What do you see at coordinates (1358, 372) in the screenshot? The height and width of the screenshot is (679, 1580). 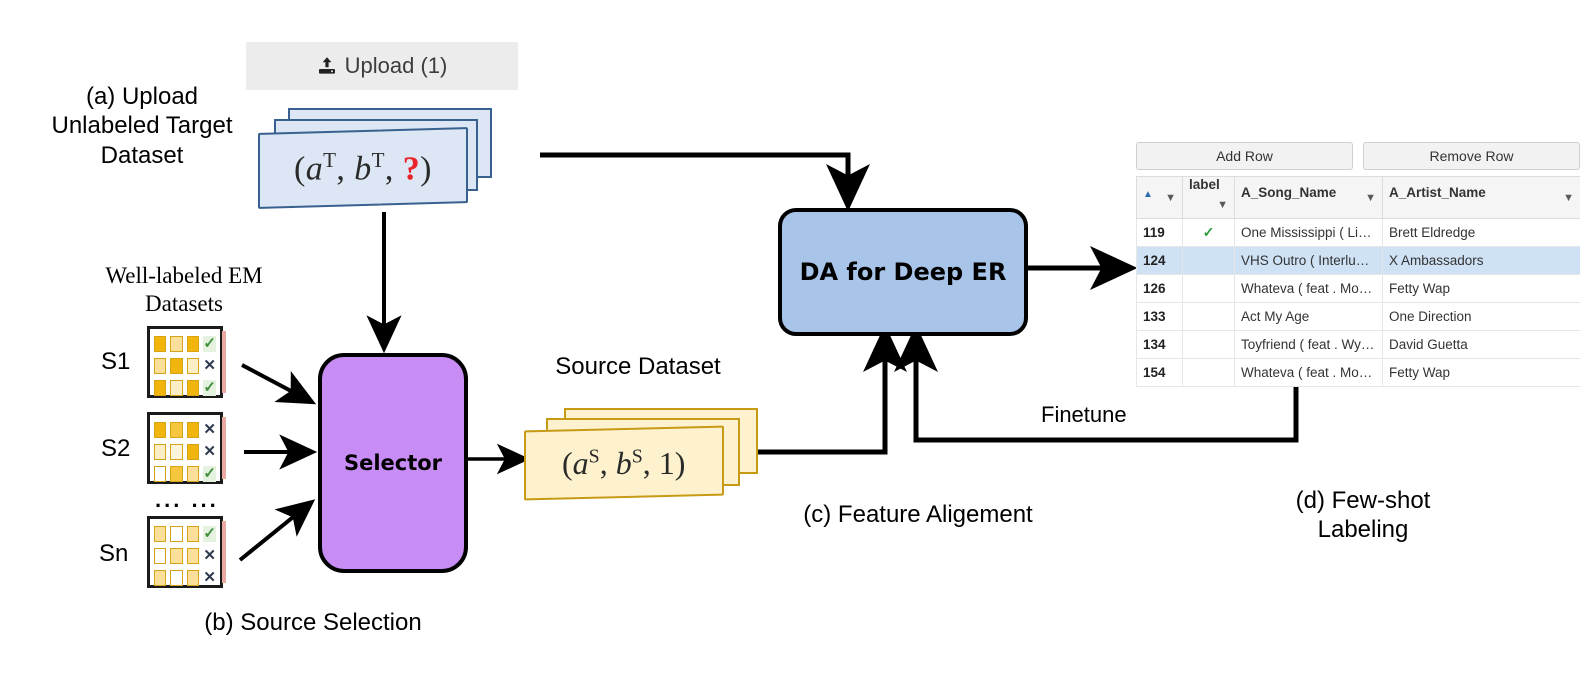 I see `table-row: 154 Whateva ( feat . Monty ) Fetty Wap` at bounding box center [1358, 372].